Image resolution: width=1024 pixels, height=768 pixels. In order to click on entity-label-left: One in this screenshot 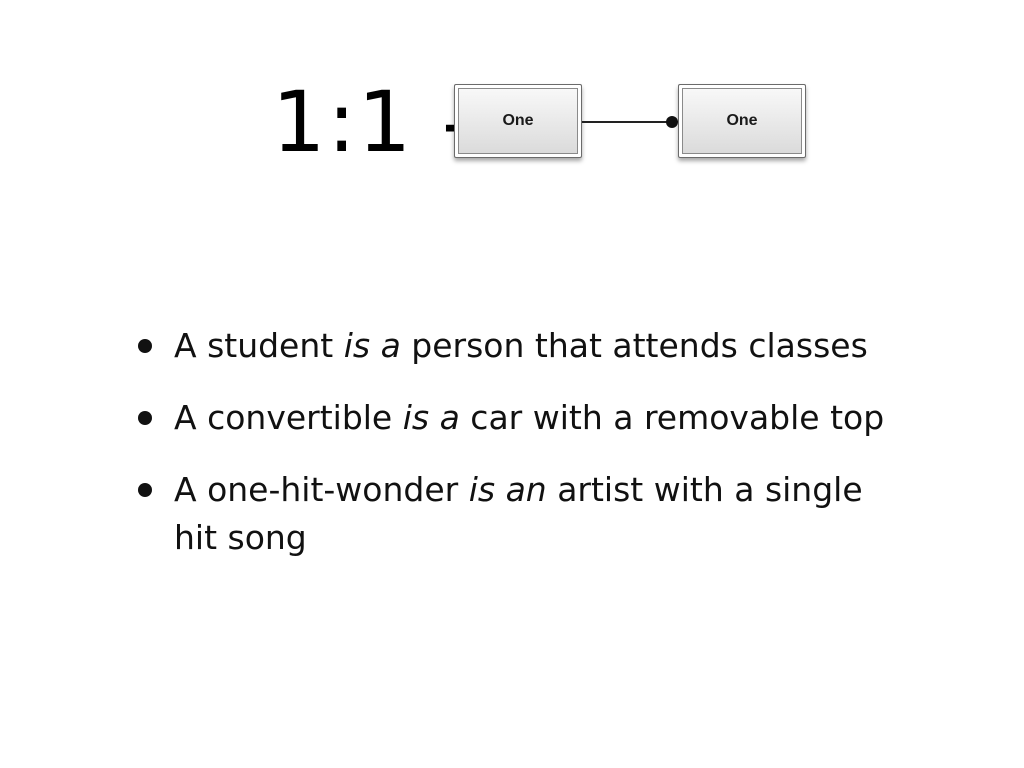, I will do `click(518, 120)`.